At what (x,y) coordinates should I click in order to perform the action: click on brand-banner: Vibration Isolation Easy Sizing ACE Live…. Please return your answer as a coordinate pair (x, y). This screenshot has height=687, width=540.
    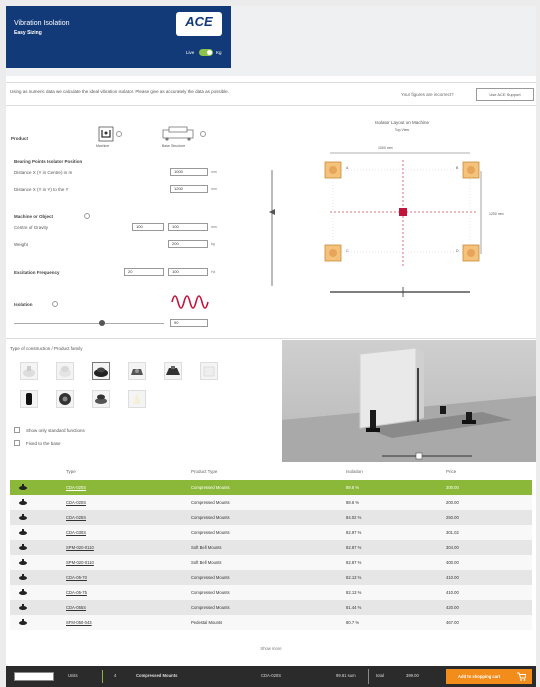
    Looking at the image, I should click on (118, 37).